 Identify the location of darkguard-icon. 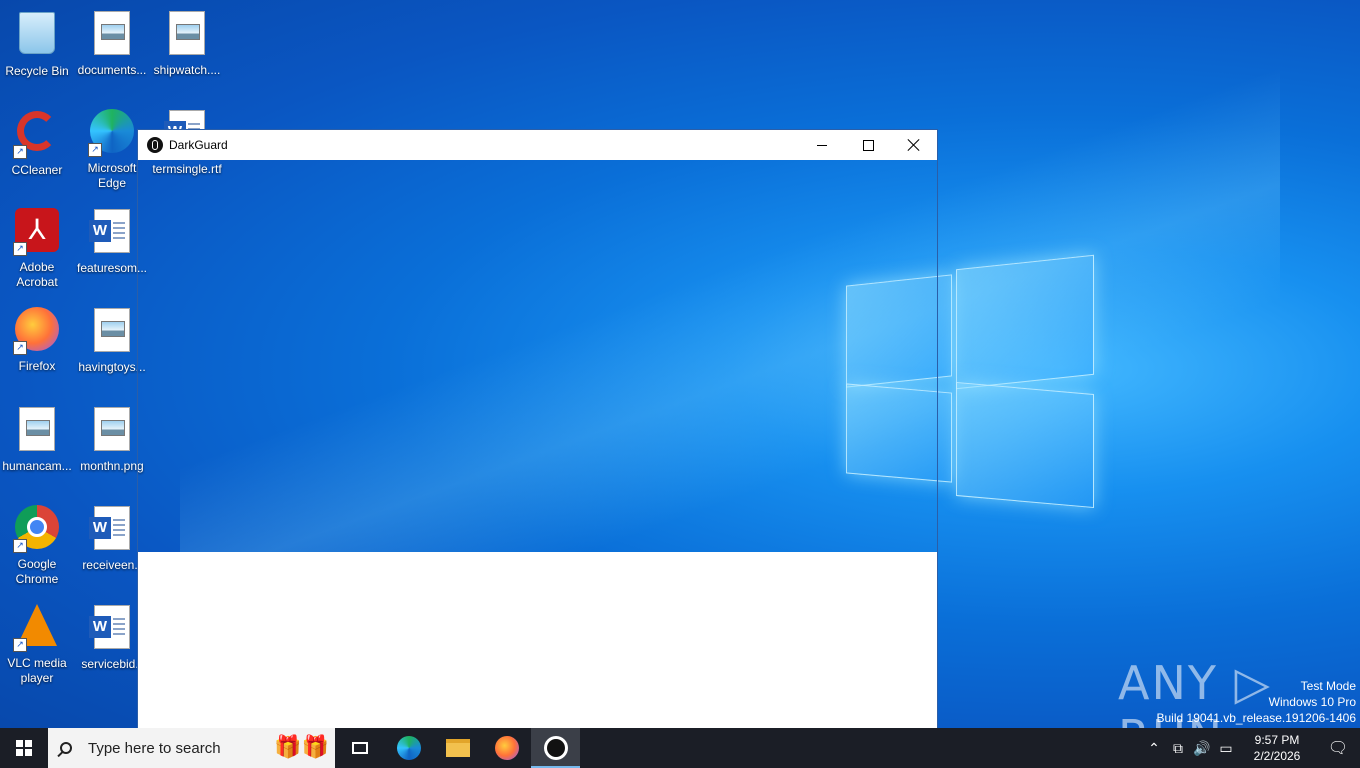
(555, 748).